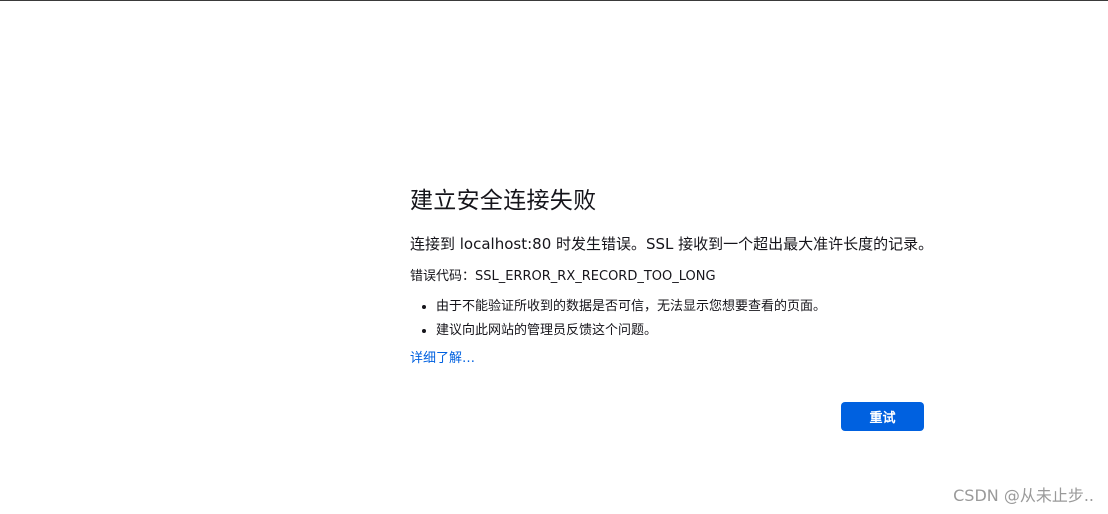 Image resolution: width=1108 pixels, height=514 pixels. I want to click on window-top-border, so click(554, 0).